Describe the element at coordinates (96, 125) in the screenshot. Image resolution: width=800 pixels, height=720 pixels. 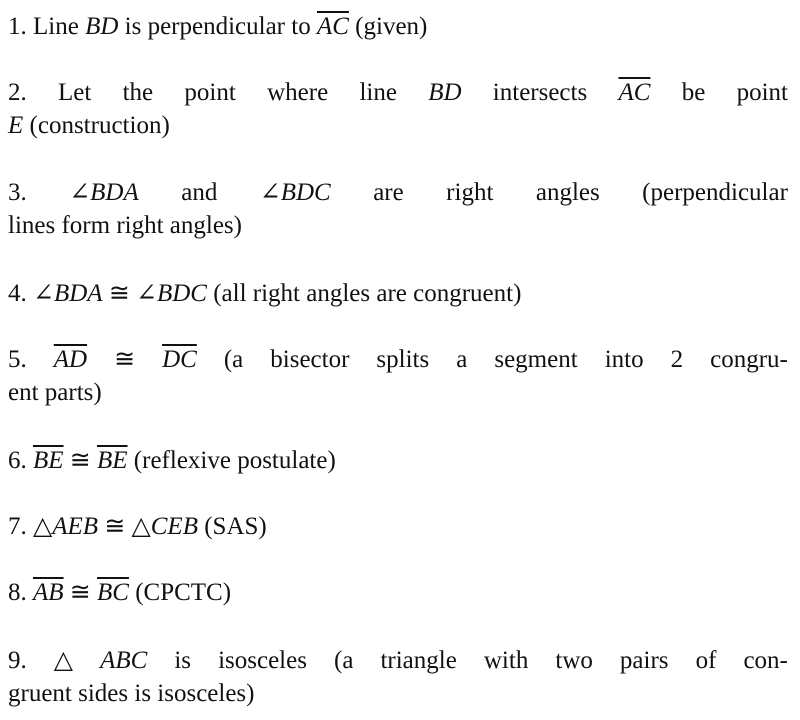
I see `text-segment: (construction)` at that location.